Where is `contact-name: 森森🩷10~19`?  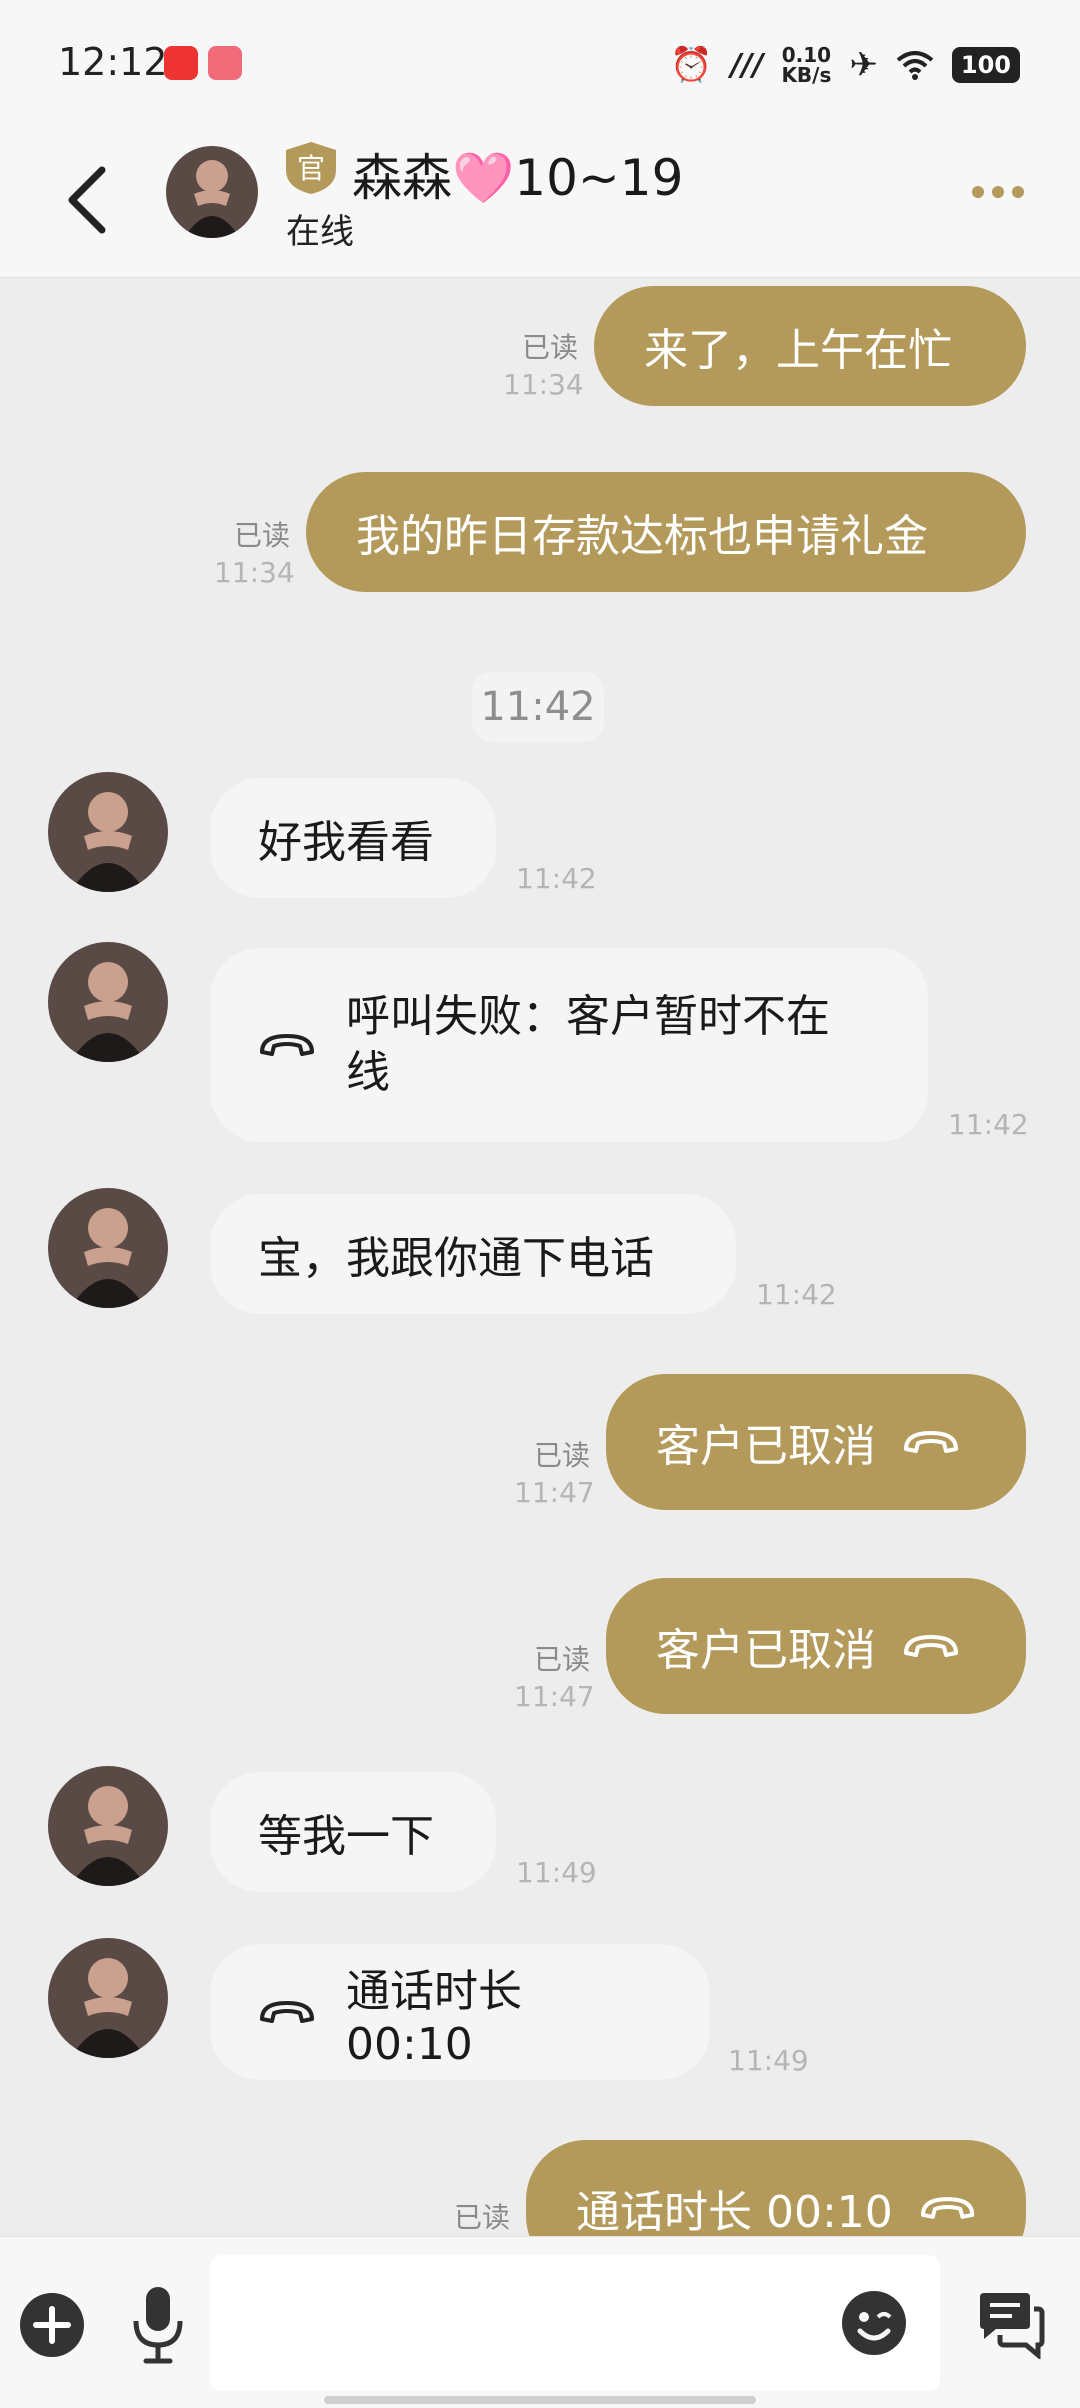 contact-name: 森森🩷10~19 is located at coordinates (518, 178).